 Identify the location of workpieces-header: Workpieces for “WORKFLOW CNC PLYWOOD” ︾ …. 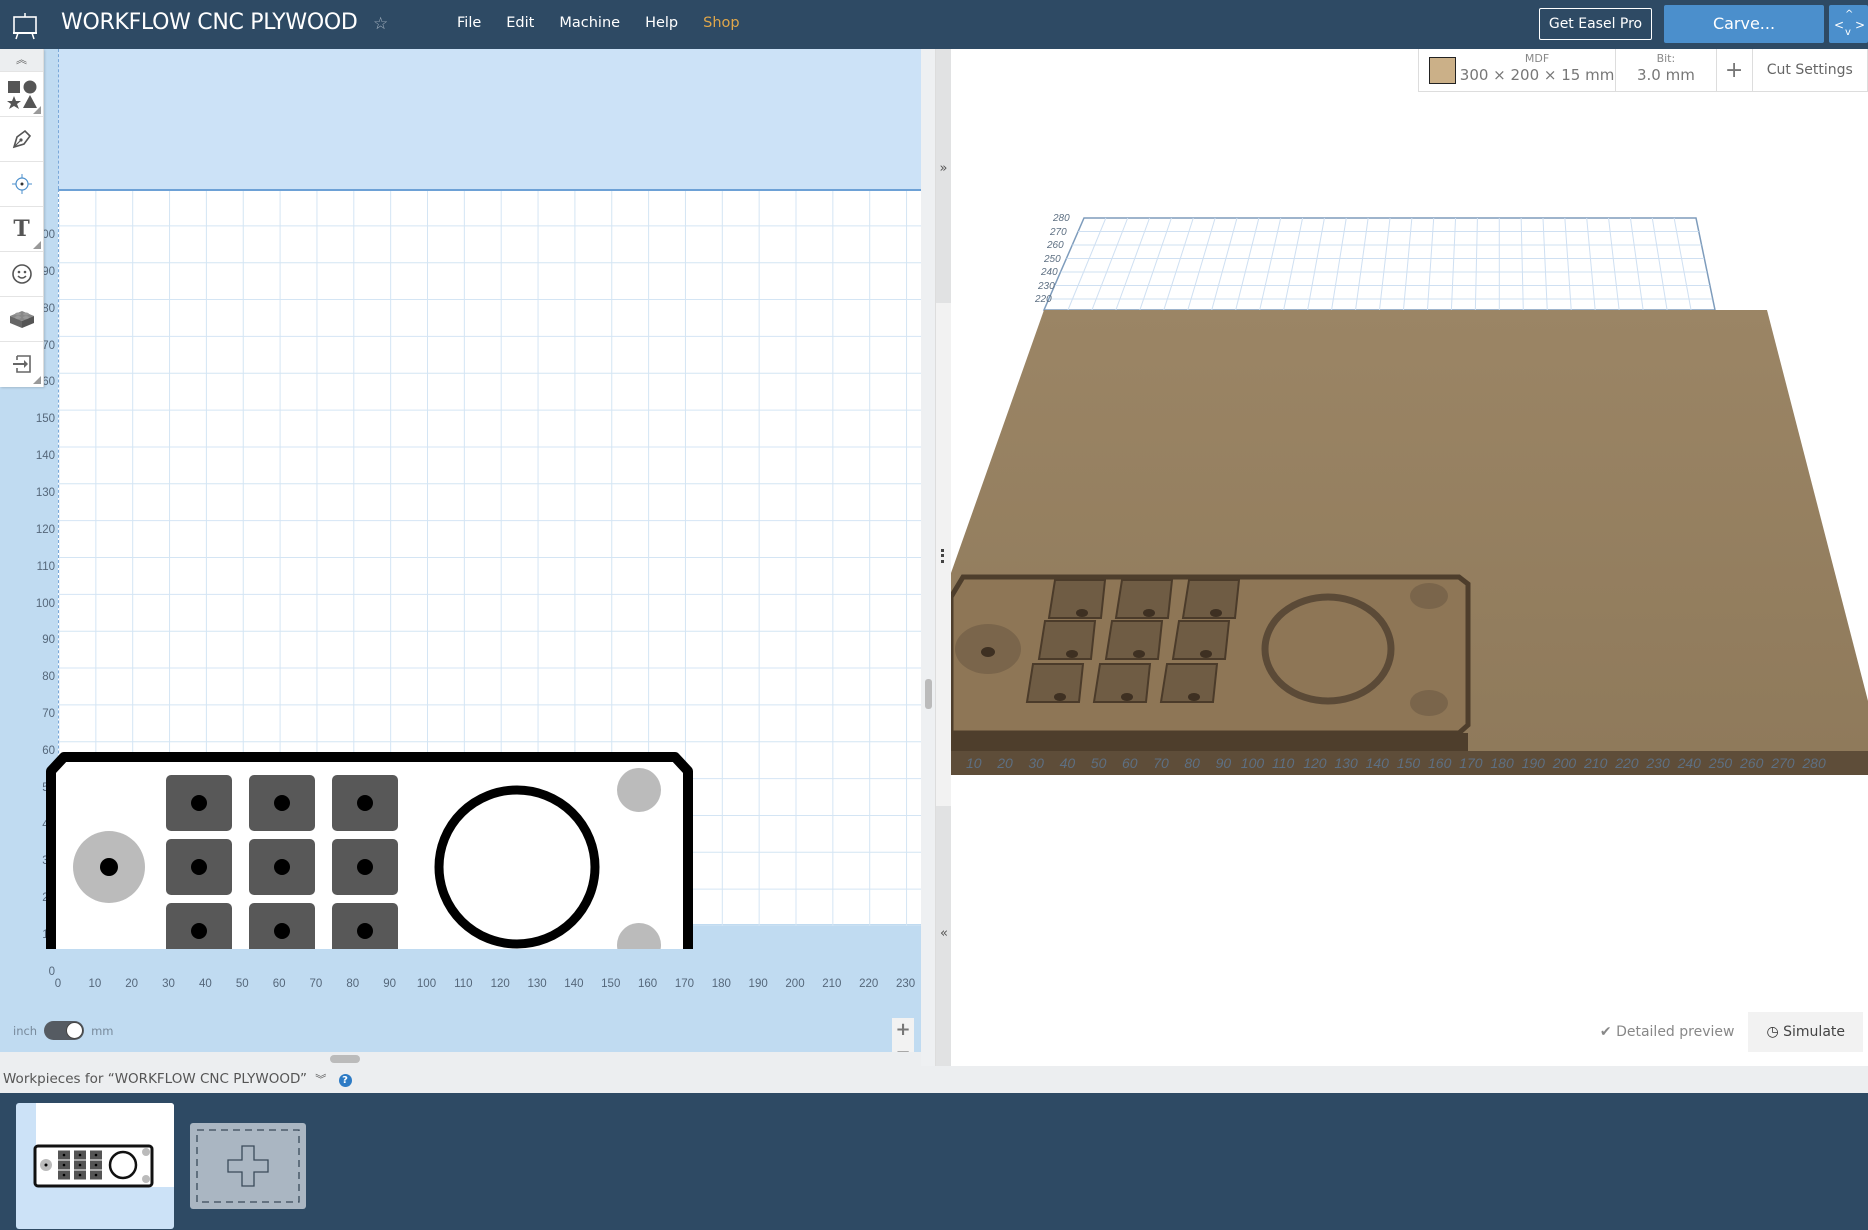
(934, 1079).